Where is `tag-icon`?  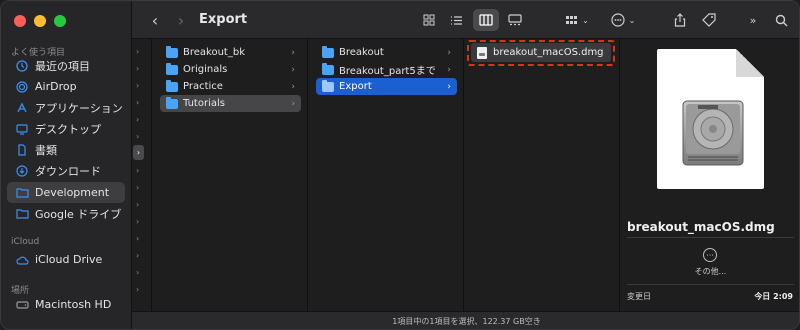 tag-icon is located at coordinates (709, 20).